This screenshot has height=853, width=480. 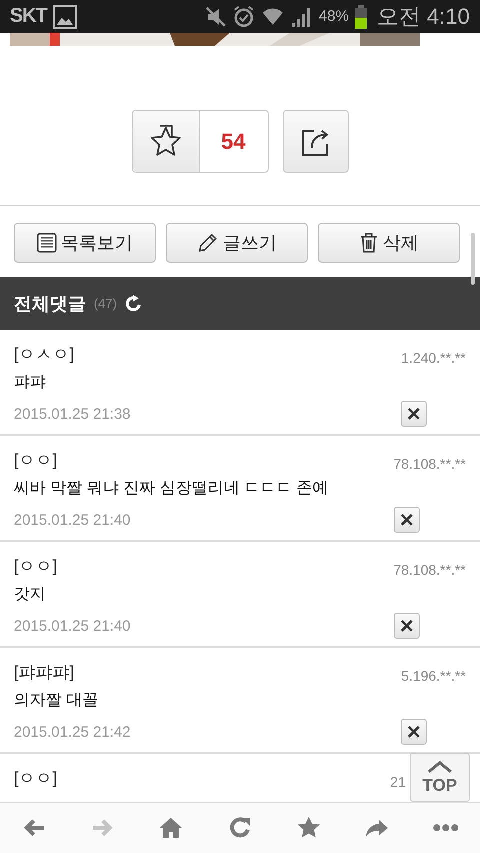 What do you see at coordinates (106, 303) in the screenshot?
I see `comment-count: (47)` at bounding box center [106, 303].